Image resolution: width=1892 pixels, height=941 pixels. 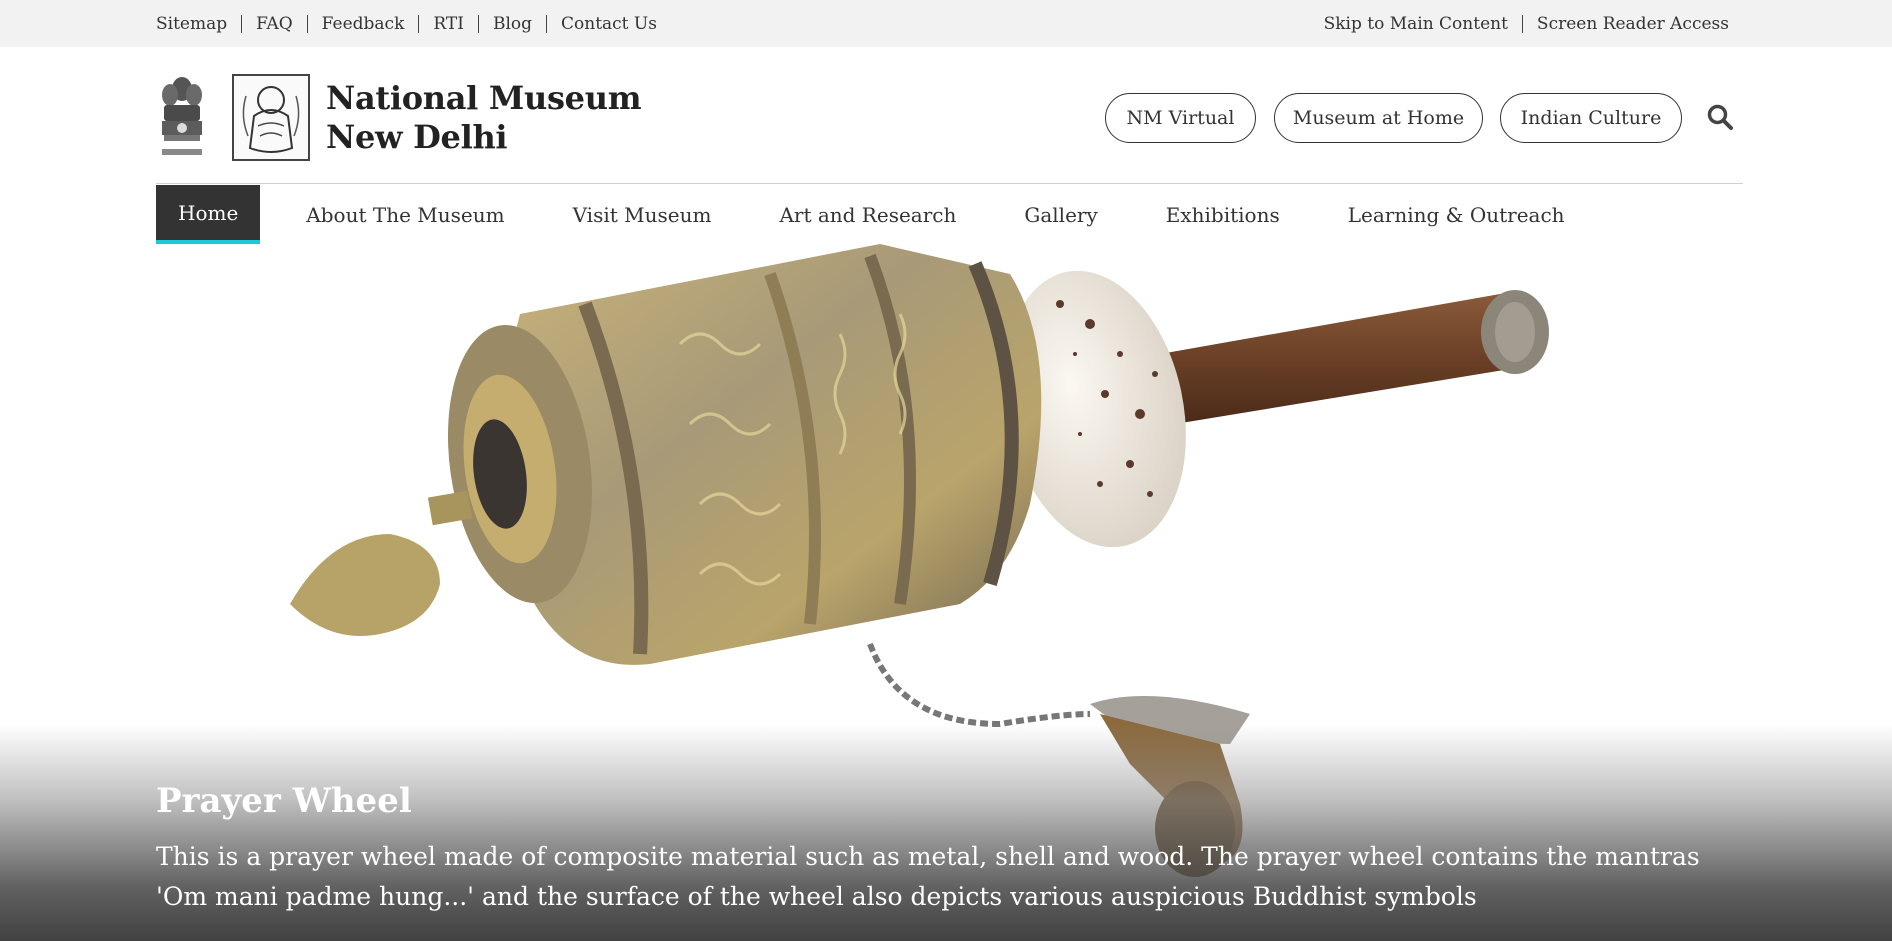 I want to click on nav-item-gallery: Gallery, so click(x=1060, y=214).